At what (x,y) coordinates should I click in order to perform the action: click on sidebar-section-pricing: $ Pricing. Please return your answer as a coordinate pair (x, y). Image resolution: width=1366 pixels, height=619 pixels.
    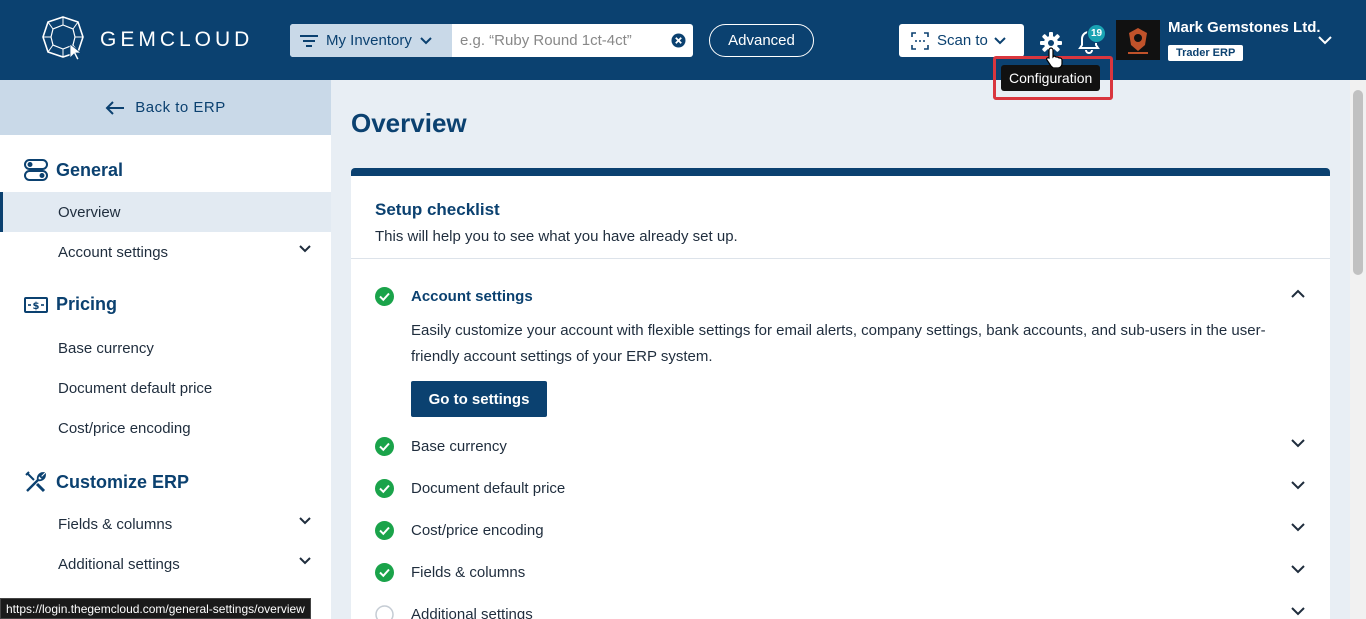
    Looking at the image, I should click on (70, 304).